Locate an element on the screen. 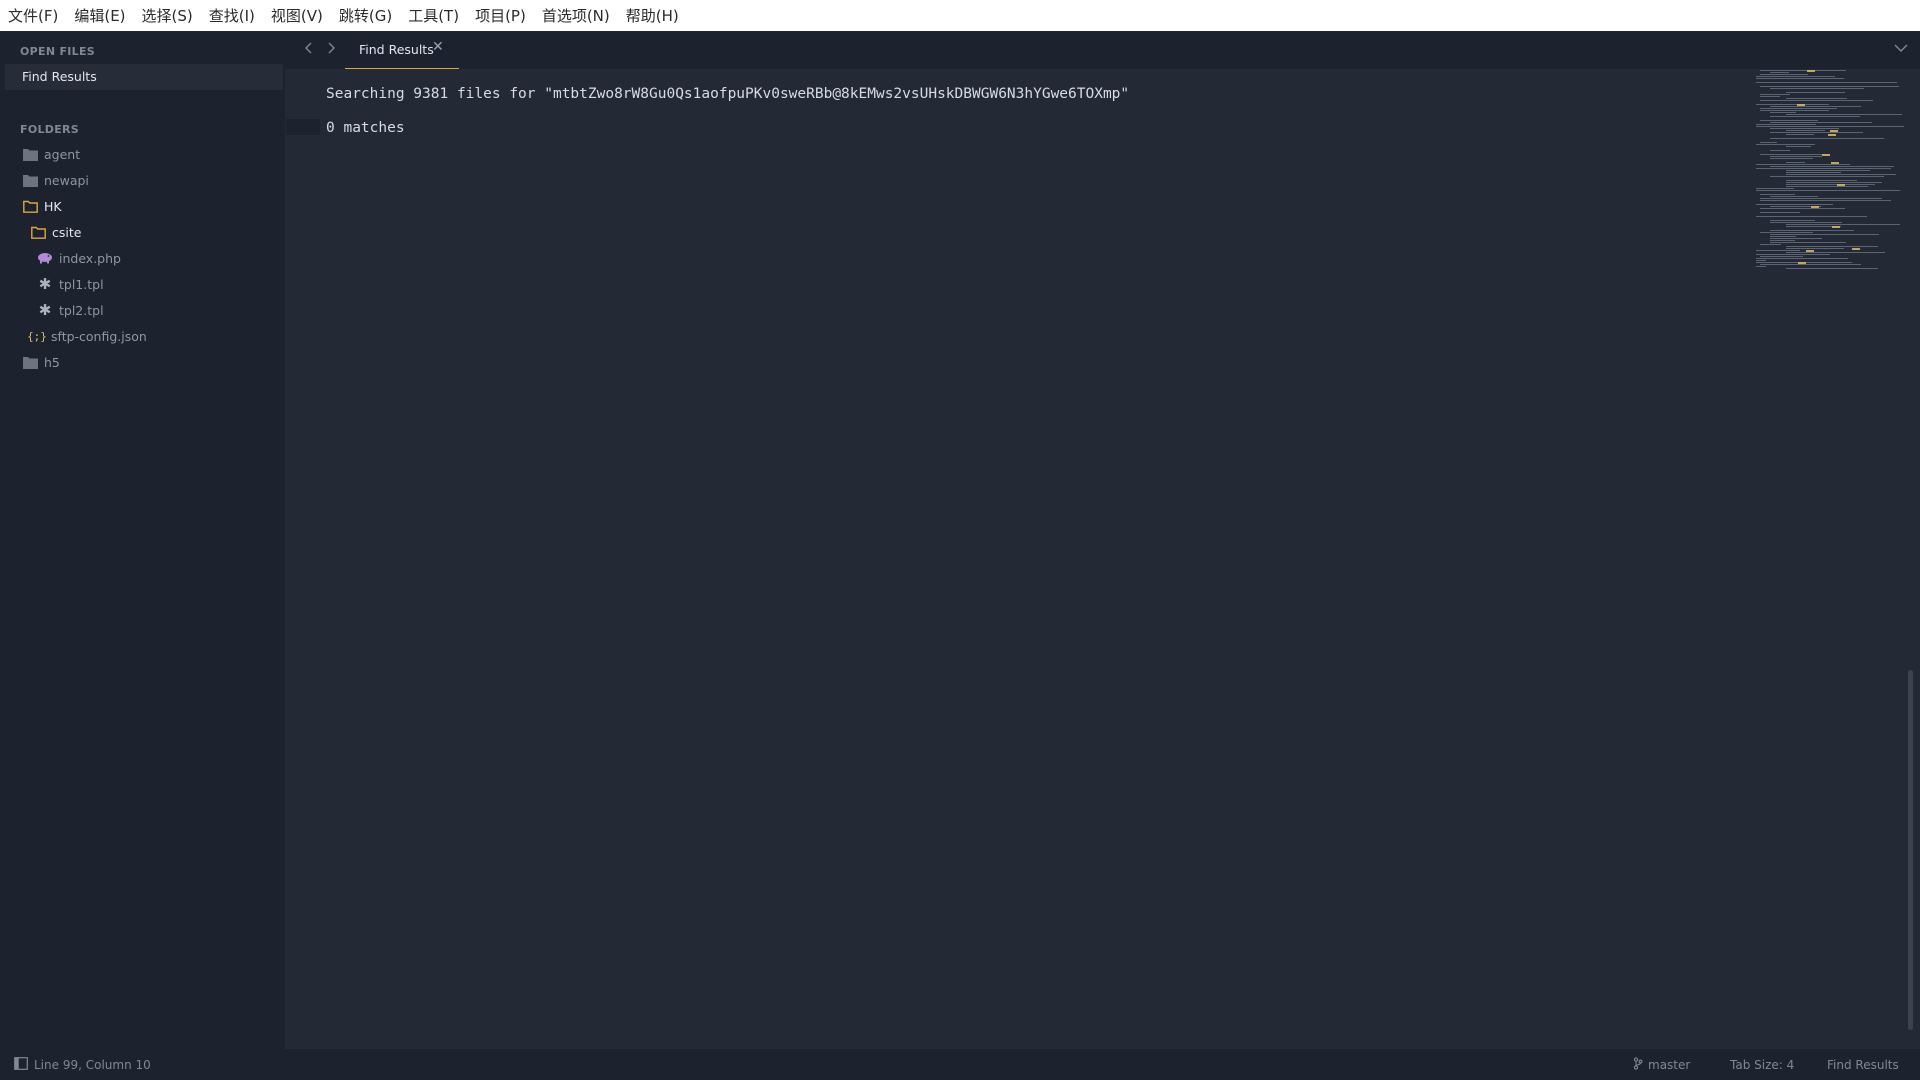 The image size is (1920, 1080). tree-folder-hk: HK is located at coordinates (42, 206).